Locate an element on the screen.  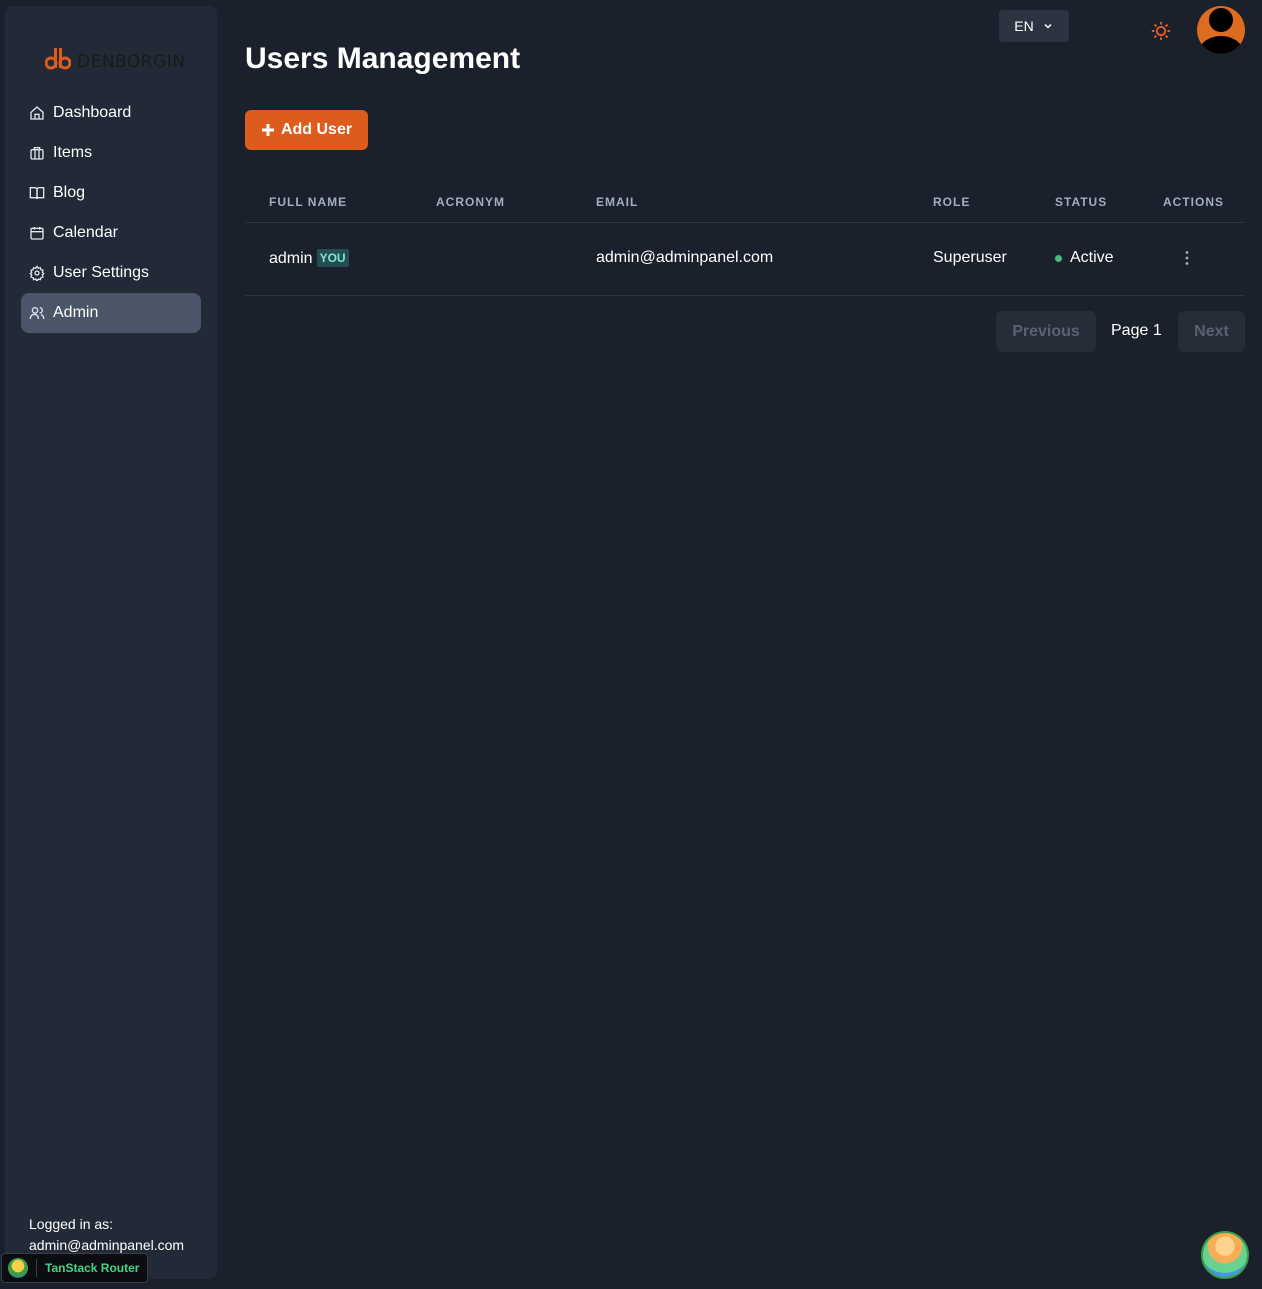
you-badge: YOU is located at coordinates (332, 258).